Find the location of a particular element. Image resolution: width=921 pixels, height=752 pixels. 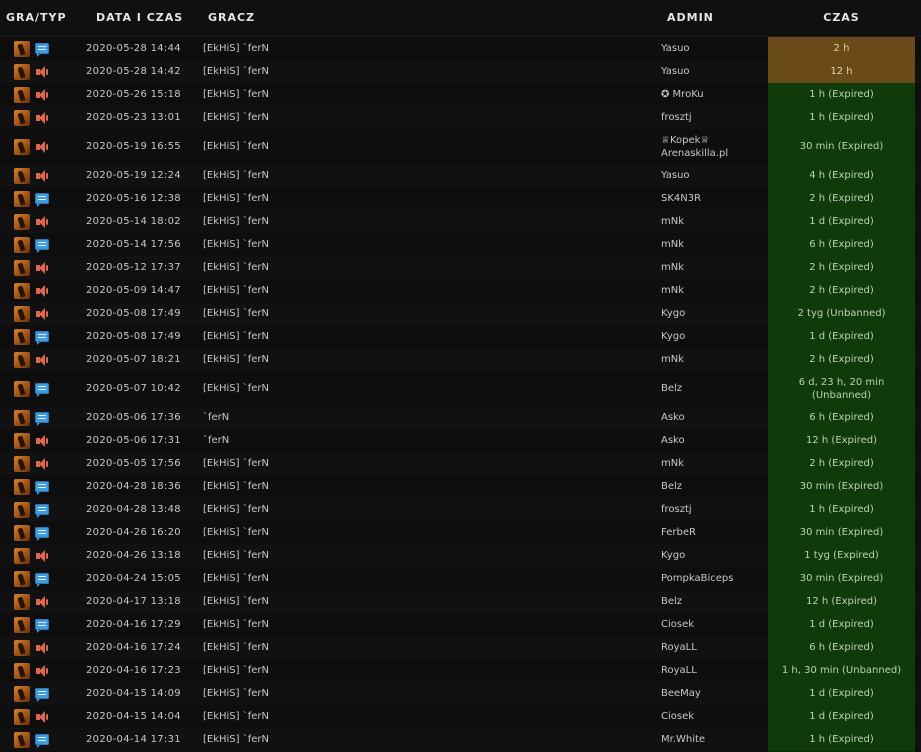

admin-cell: BeeMay is located at coordinates (681, 693).